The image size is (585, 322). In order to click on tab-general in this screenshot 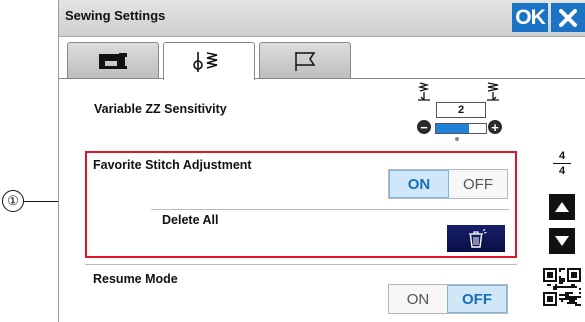, I will do `click(305, 60)`.